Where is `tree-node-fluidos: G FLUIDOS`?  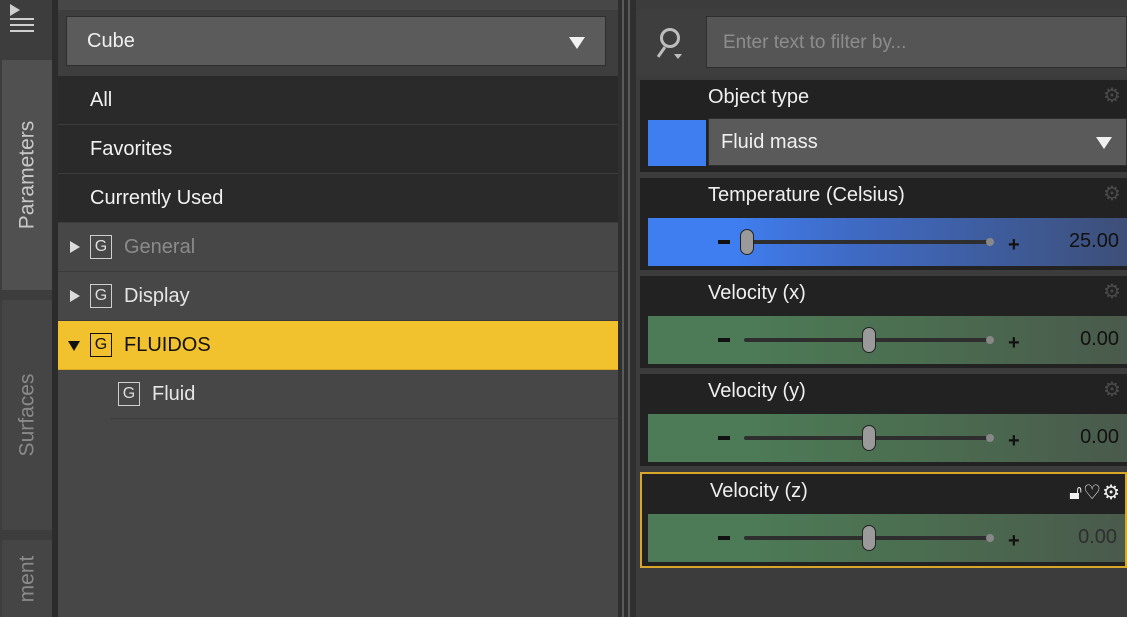
tree-node-fluidos: G FLUIDOS is located at coordinates (338, 345).